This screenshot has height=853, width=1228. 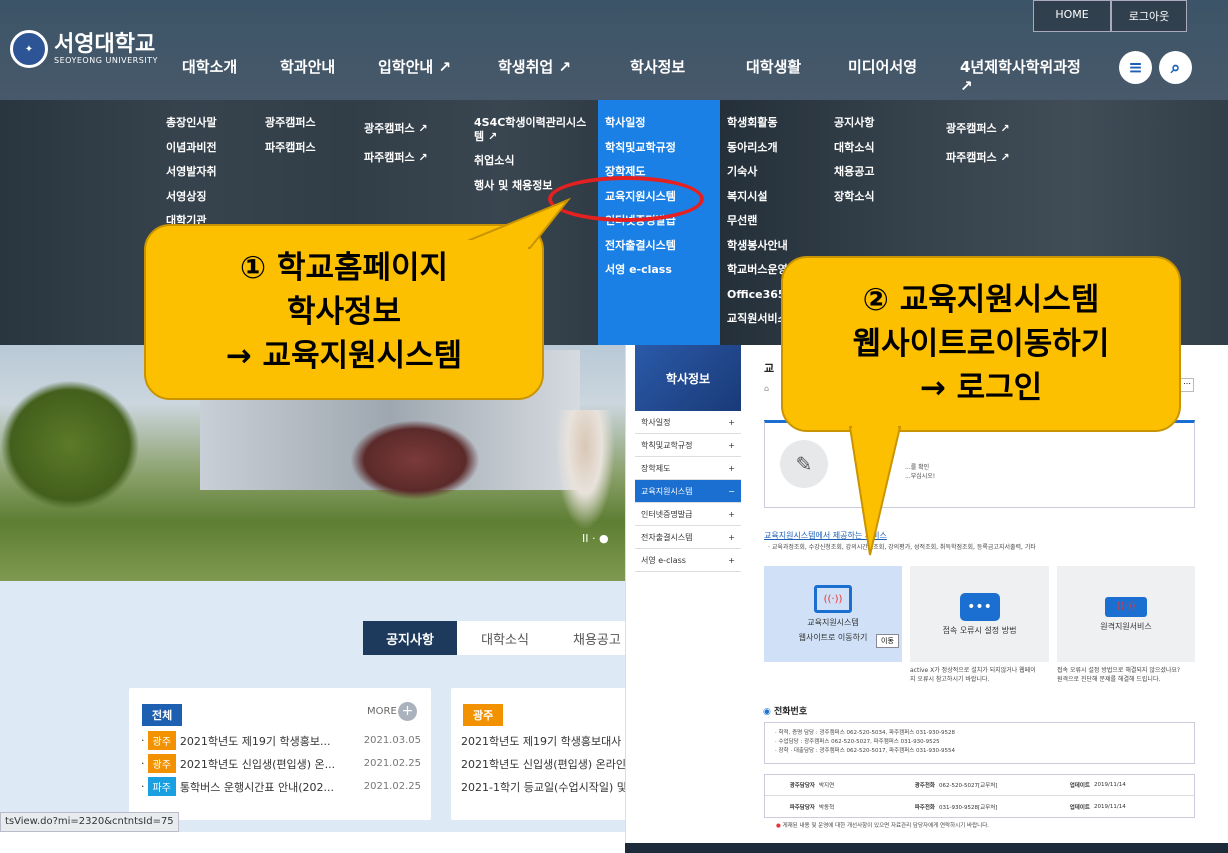 What do you see at coordinates (764, 123) in the screenshot?
I see `menu-item: 학생회활동` at bounding box center [764, 123].